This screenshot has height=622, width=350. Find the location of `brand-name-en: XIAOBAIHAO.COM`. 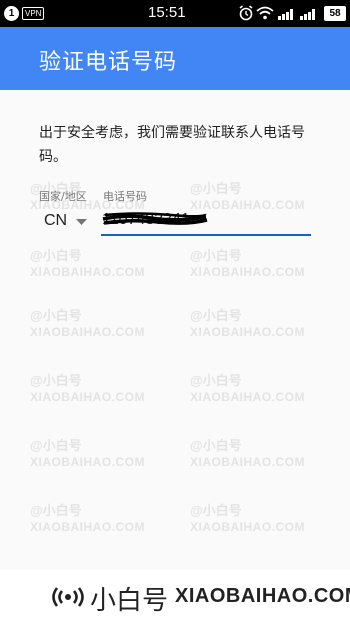

brand-name-en: XIAOBAIHAO.COM is located at coordinates (262, 596).